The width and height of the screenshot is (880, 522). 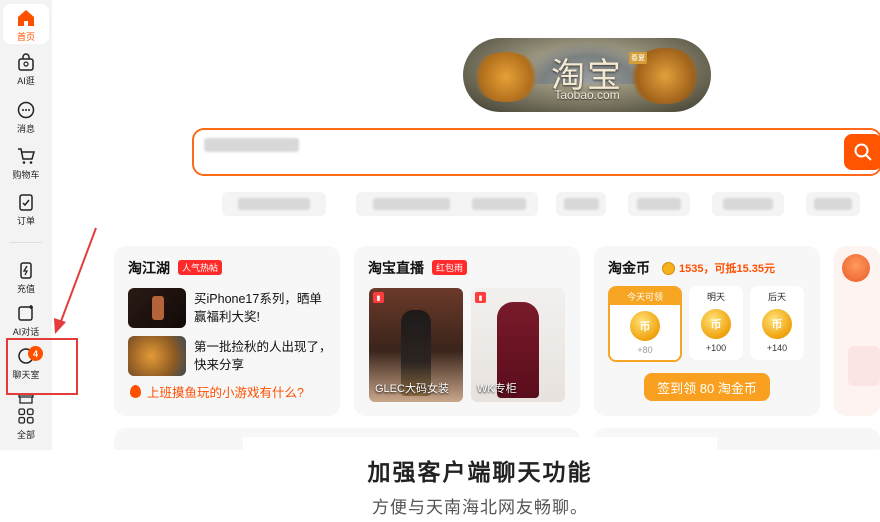 I want to click on taobao-logo: 淘宝 春夏 Taobao.com, so click(x=587, y=75).